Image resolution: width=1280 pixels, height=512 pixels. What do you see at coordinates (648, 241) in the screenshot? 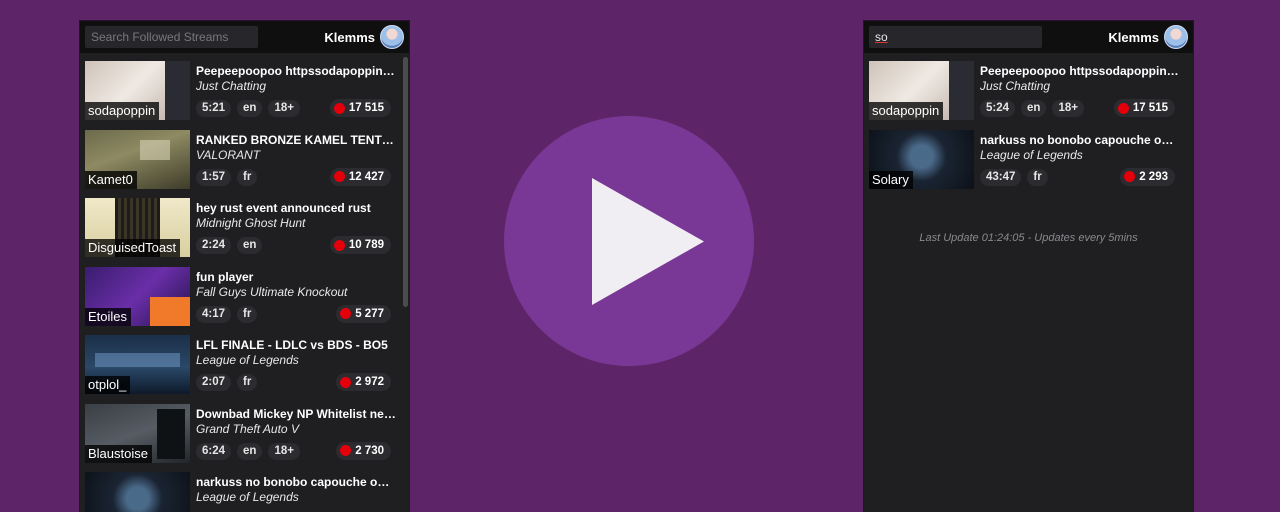
I see `play-icon` at bounding box center [648, 241].